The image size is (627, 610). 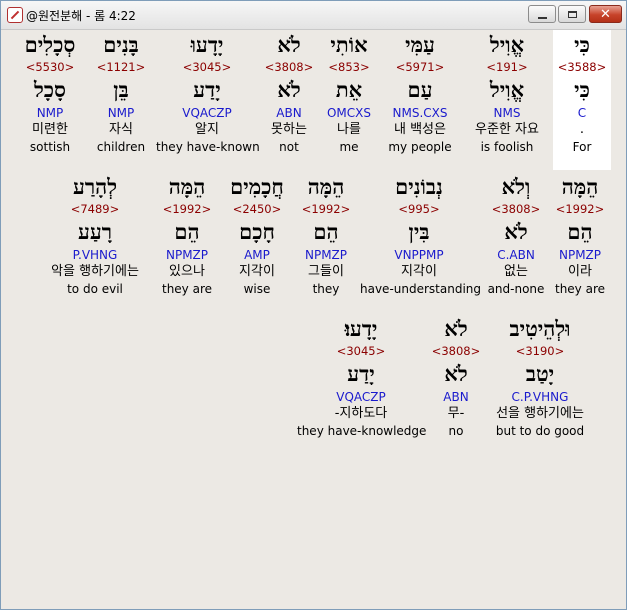 I want to click on word-cell: לֹא <3808> לֹא ABN 못하는 not, so click(x=289, y=92).